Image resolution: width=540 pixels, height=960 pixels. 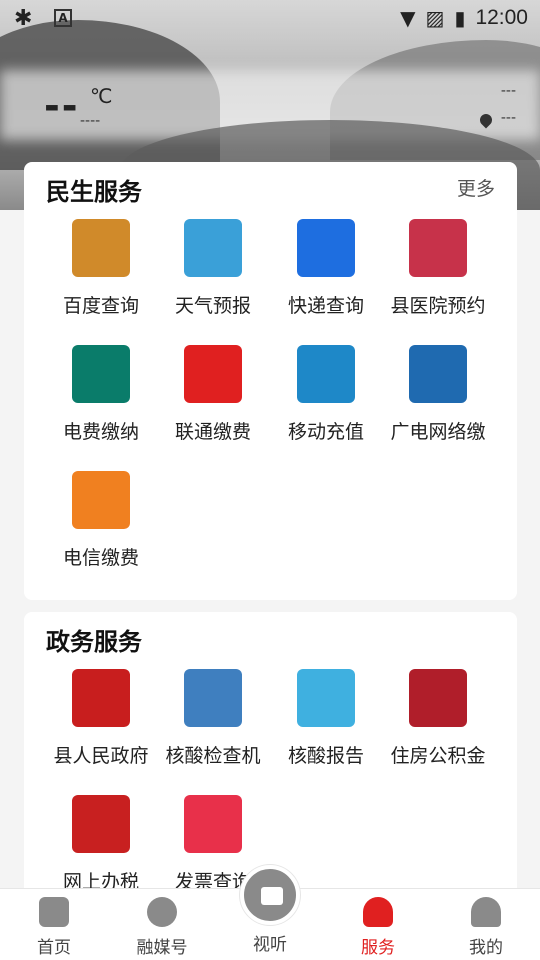 What do you see at coordinates (438, 432) in the screenshot?
I see `service-label: 广电网络缴` at bounding box center [438, 432].